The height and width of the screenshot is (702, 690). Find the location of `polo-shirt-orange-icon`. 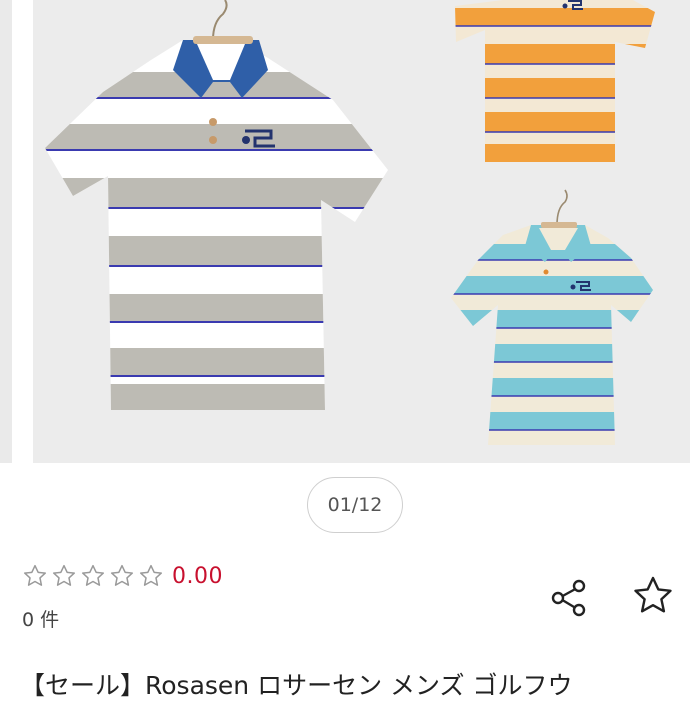

polo-shirt-orange-icon is located at coordinates (555, 81).